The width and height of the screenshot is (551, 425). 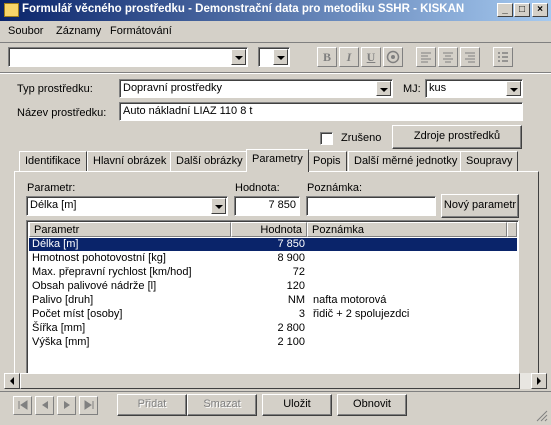 I want to click on align-left-icon, so click(x=426, y=57).